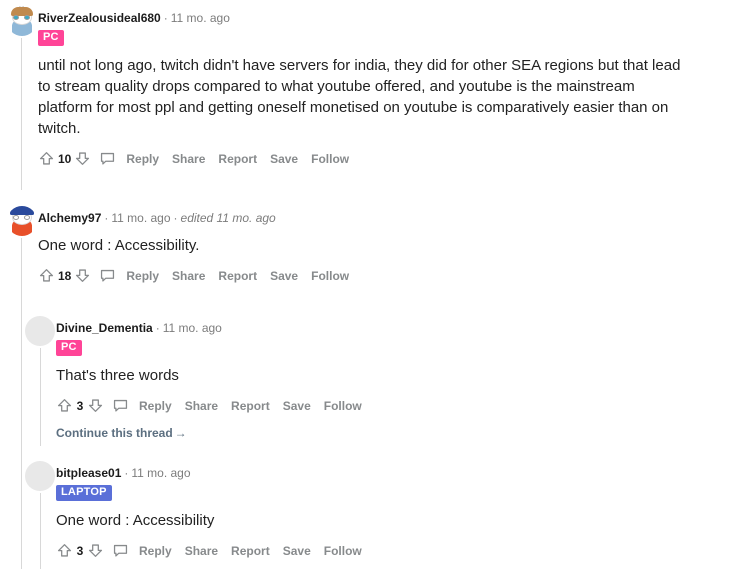 This screenshot has height=577, width=731. Describe the element at coordinates (119, 245) in the screenshot. I see `comment-body: One word : Accessibility.` at that location.